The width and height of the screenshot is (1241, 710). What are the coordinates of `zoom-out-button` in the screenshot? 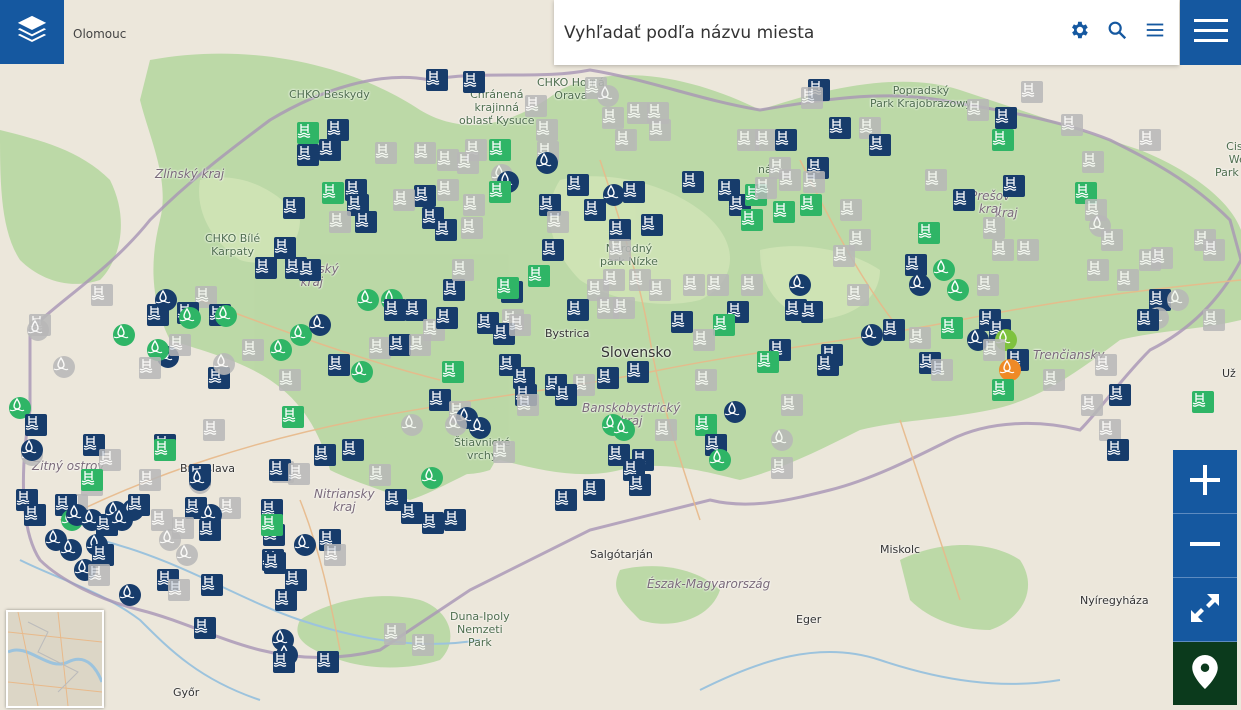 It's located at (1205, 546).